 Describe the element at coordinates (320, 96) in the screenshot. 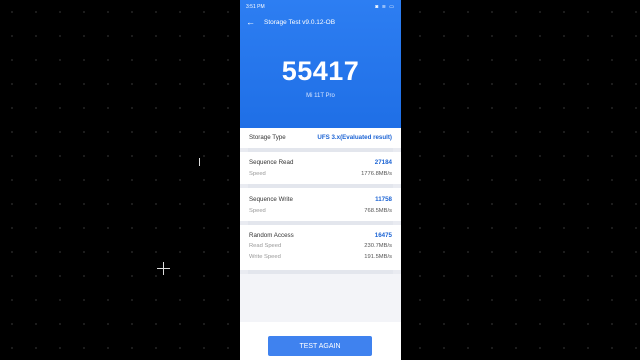

I see `device-name: Mi 11T Pro` at that location.